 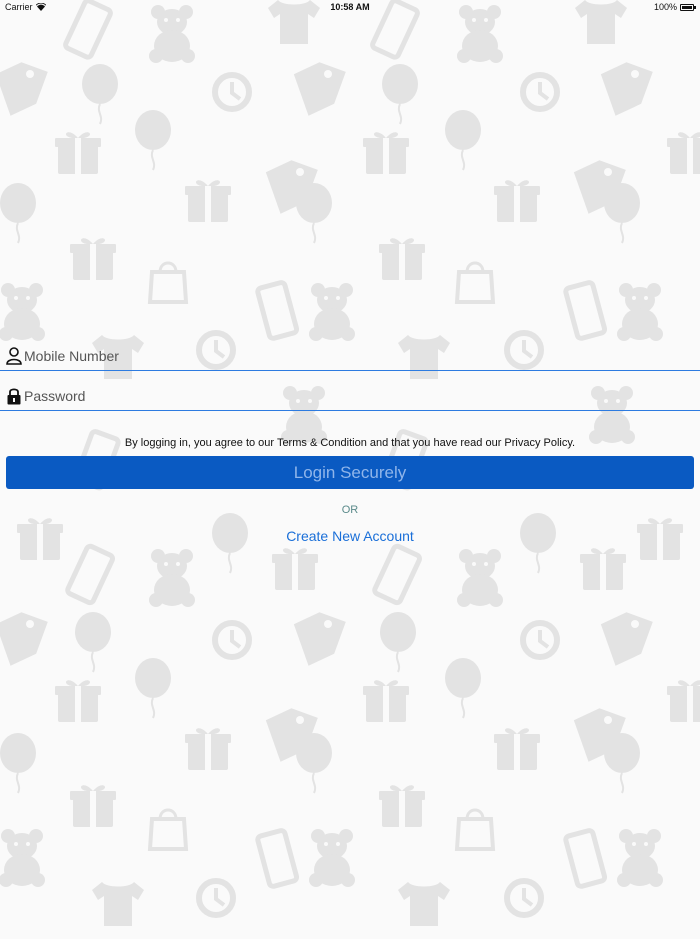 I want to click on status-bar: Carrier 10:58 AM 100%, so click(x=350, y=7).